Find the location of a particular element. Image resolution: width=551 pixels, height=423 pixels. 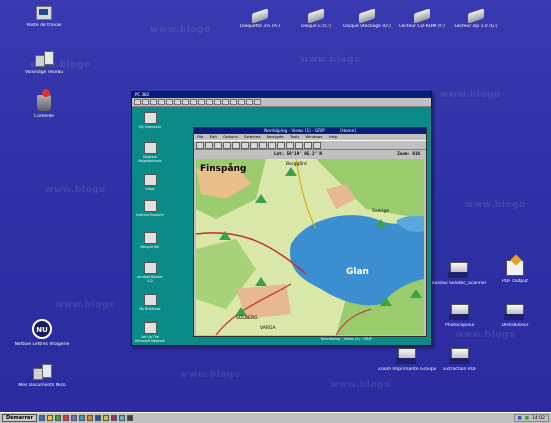

desktop-icon-recycle-bin: Corbeille is located at coordinates (44, 104).